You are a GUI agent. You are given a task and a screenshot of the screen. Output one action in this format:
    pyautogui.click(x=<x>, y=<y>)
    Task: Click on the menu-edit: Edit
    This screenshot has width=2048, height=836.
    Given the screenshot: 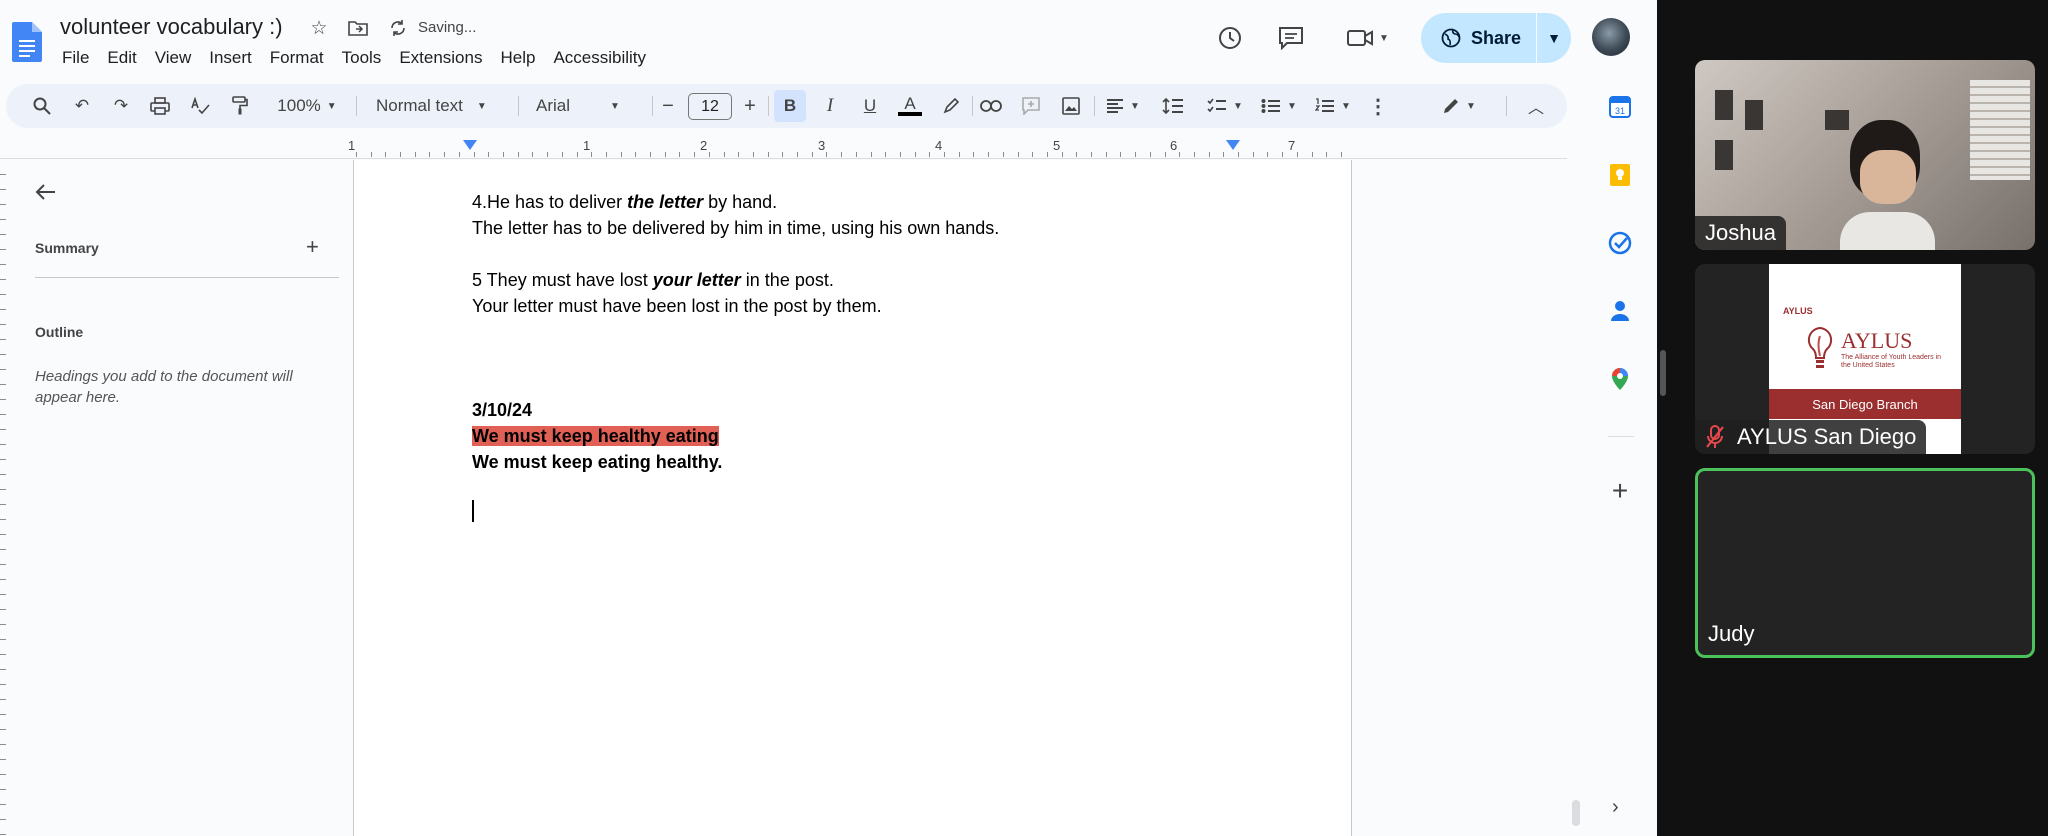 What is the action you would take?
    pyautogui.click(x=126, y=58)
    